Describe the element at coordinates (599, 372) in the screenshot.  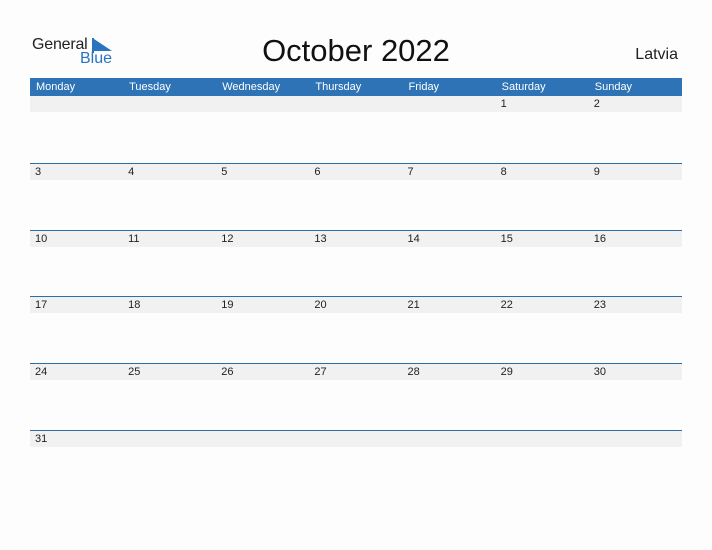
I see `day-cell: 30` at that location.